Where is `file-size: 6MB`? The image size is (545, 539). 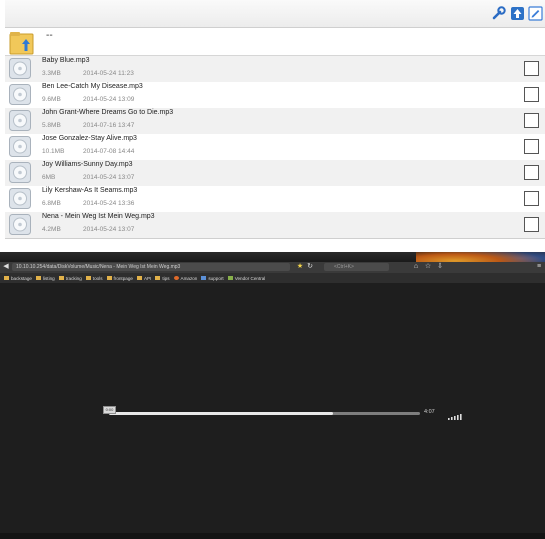 file-size: 6MB is located at coordinates (49, 177).